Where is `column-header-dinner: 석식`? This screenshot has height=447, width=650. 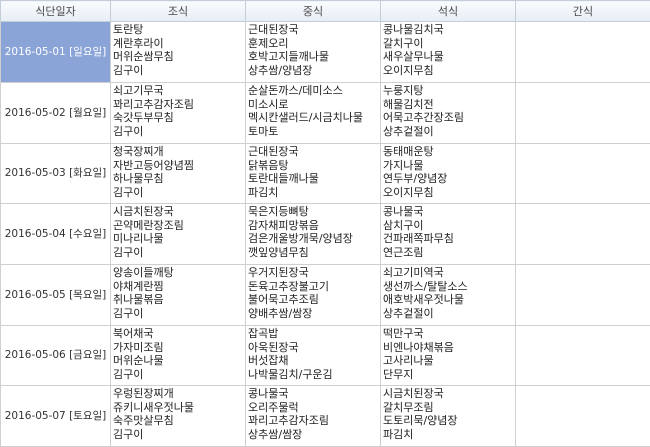
column-header-dinner: 석식 is located at coordinates (448, 11).